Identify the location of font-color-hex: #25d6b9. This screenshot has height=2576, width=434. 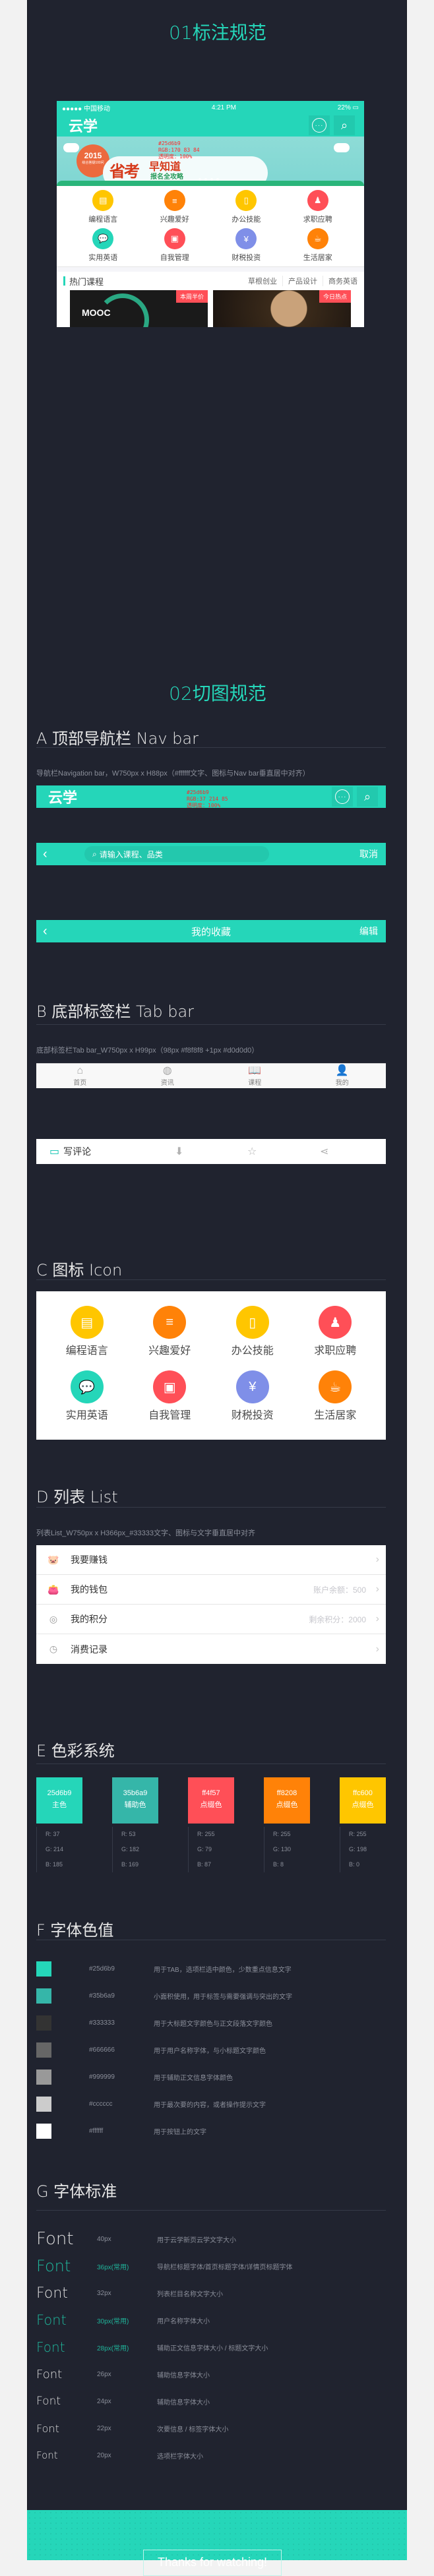
(102, 1969).